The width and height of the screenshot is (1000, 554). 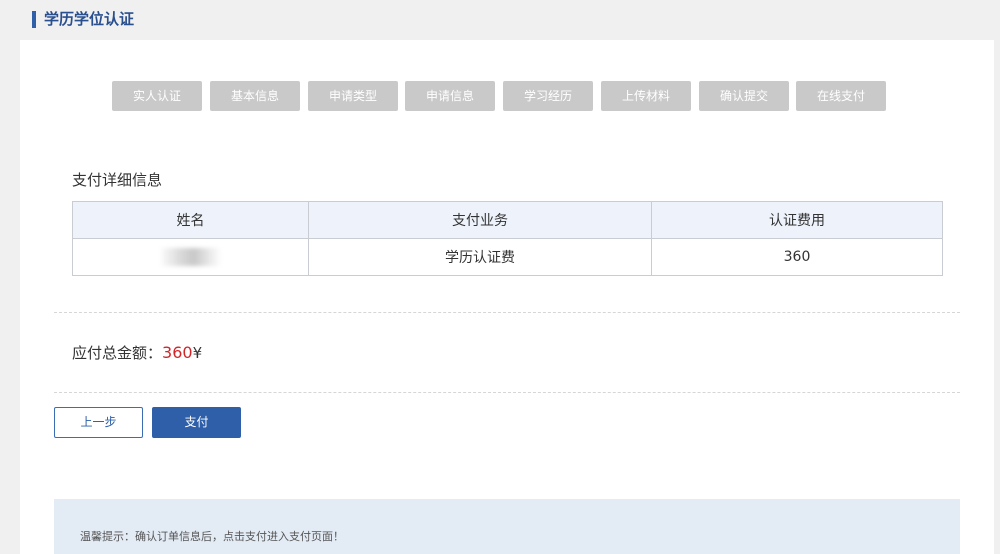 I want to click on column-header-fee: 认证费用, so click(x=797, y=220).